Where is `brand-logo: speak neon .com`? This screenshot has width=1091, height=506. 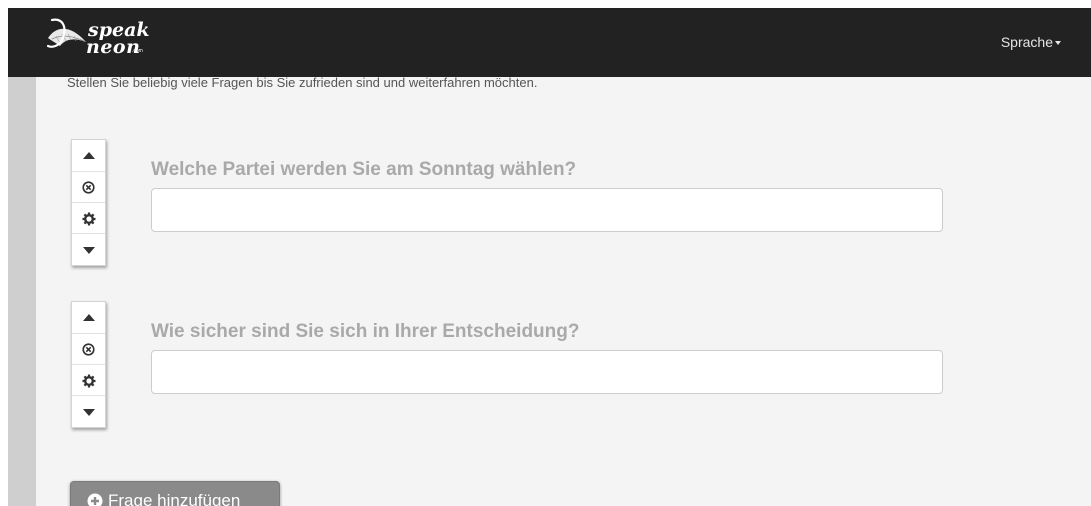
brand-logo: speak neon .com is located at coordinates (116, 42).